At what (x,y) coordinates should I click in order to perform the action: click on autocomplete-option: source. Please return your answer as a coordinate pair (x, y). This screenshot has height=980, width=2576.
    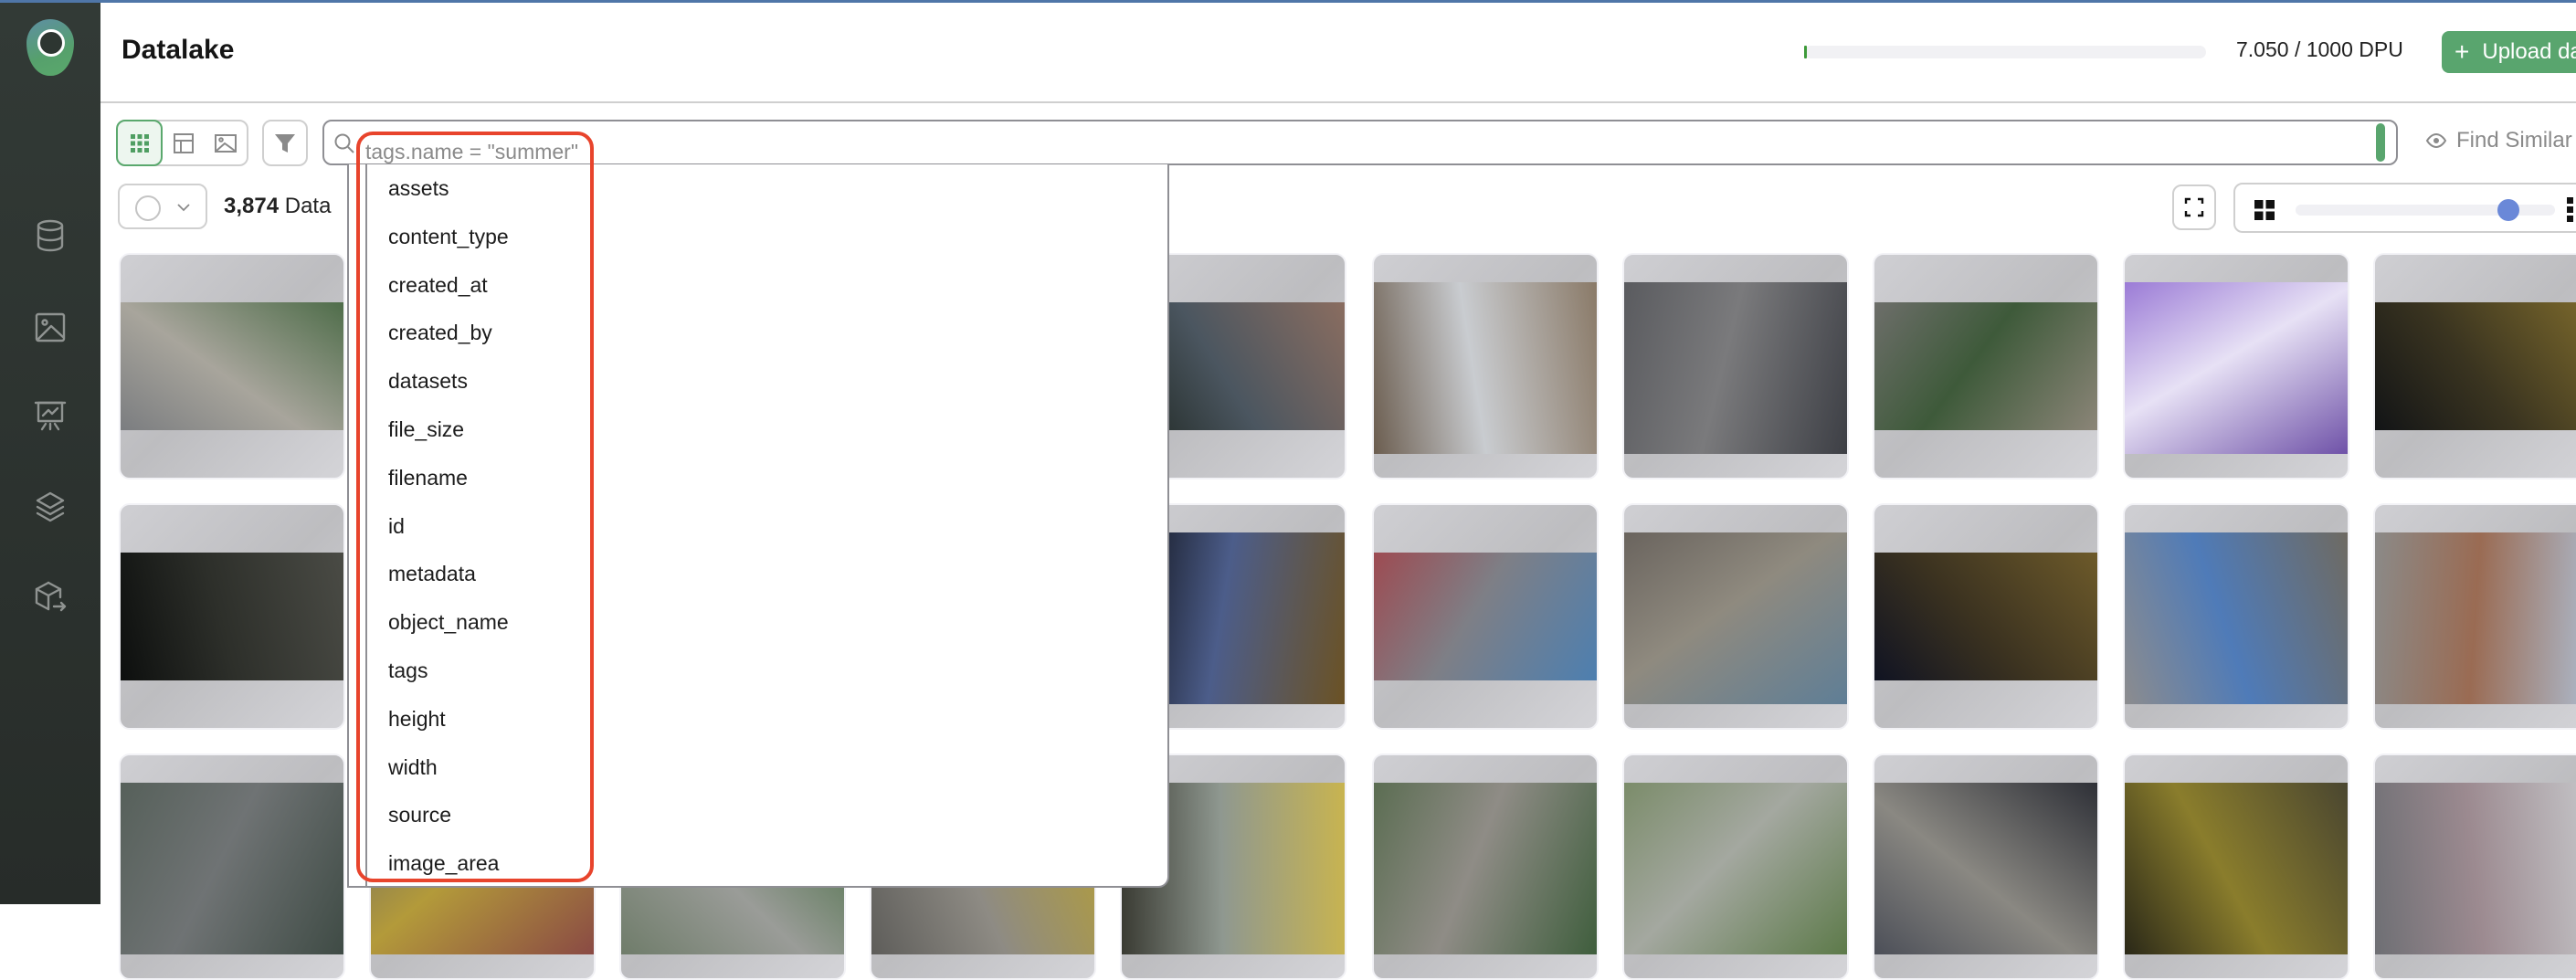
    Looking at the image, I should click on (419, 815).